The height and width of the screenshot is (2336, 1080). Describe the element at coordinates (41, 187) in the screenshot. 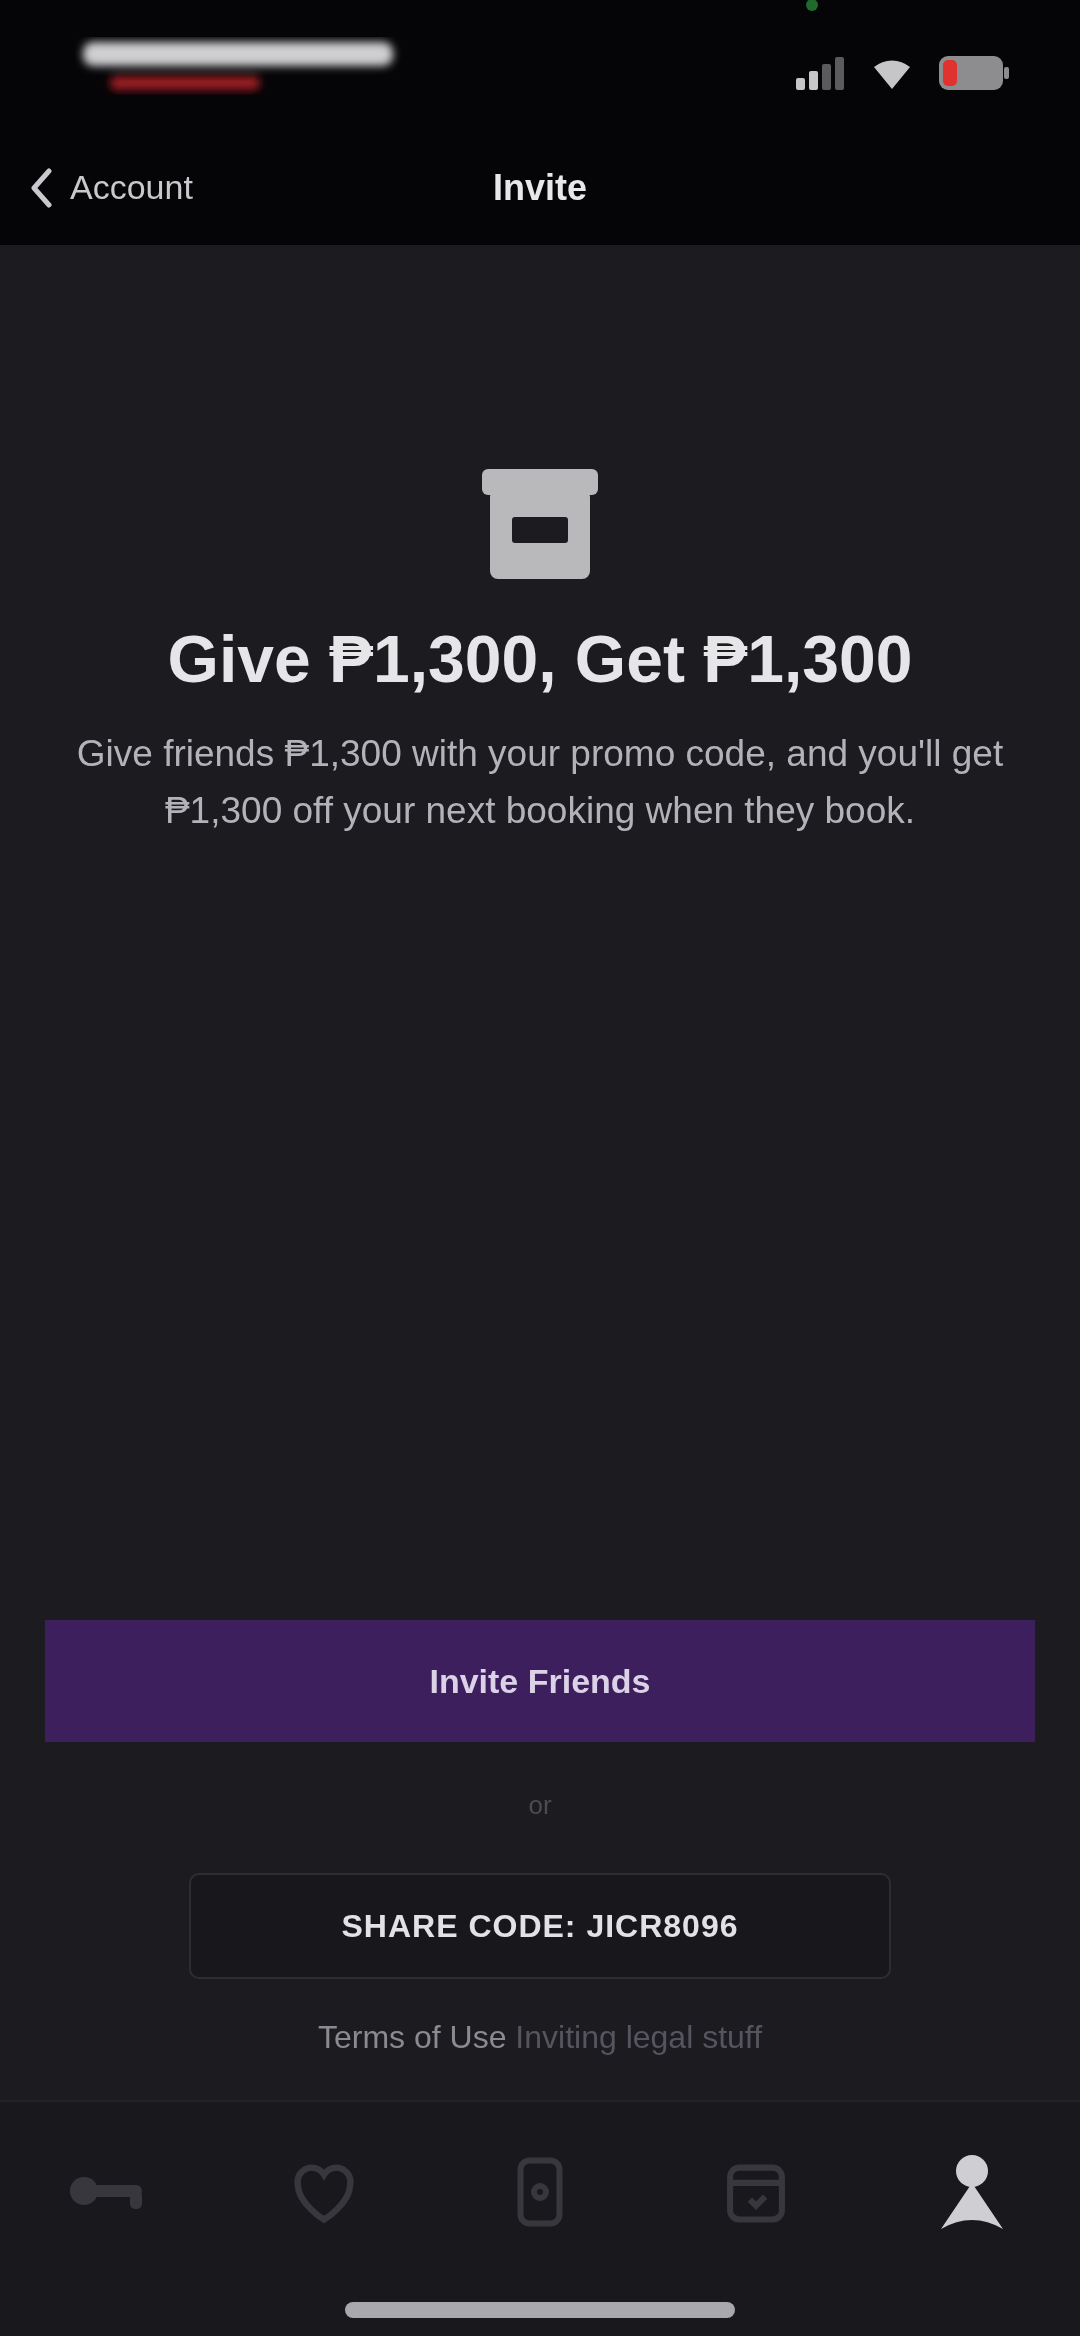

I see `back-chevron-icon` at that location.